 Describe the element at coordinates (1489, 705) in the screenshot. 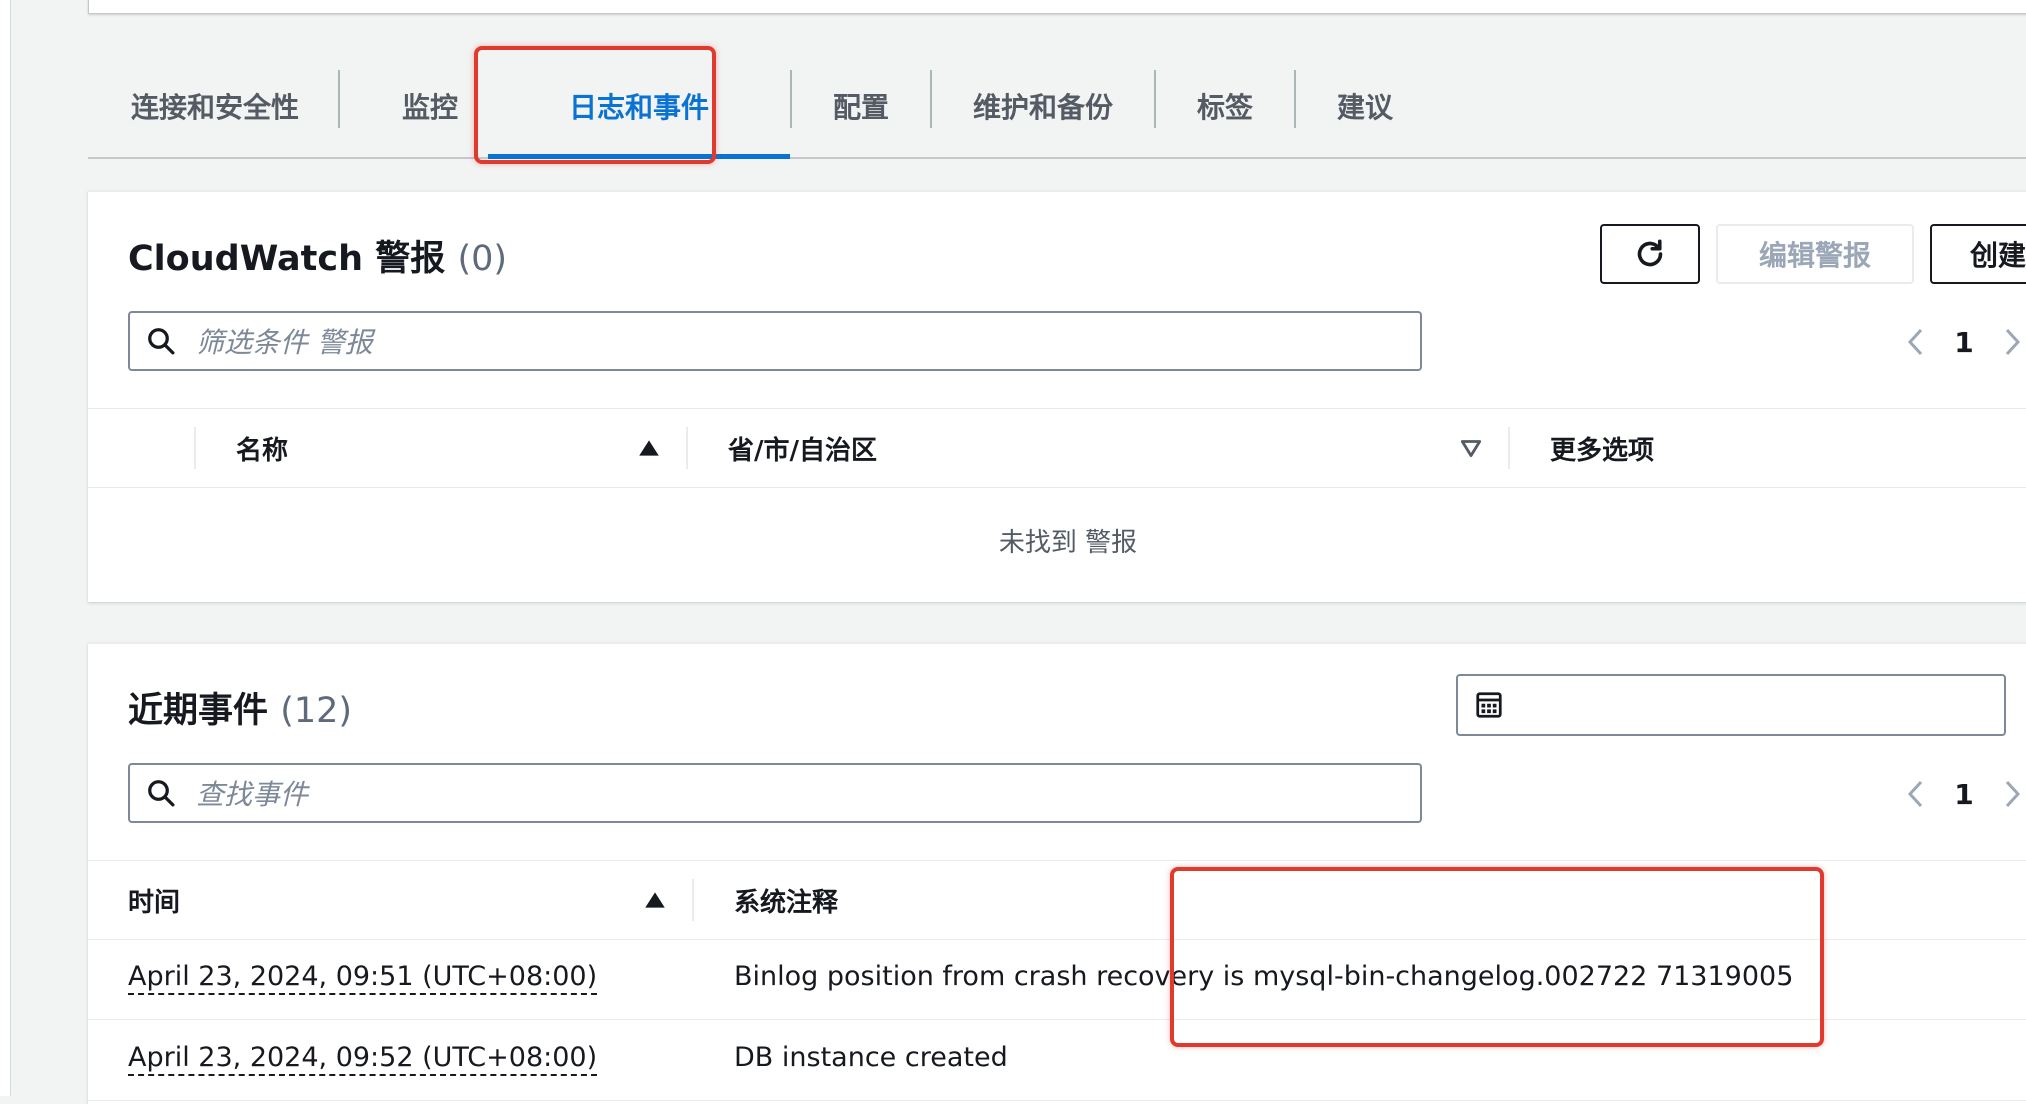

I see `calendar-icon` at that location.